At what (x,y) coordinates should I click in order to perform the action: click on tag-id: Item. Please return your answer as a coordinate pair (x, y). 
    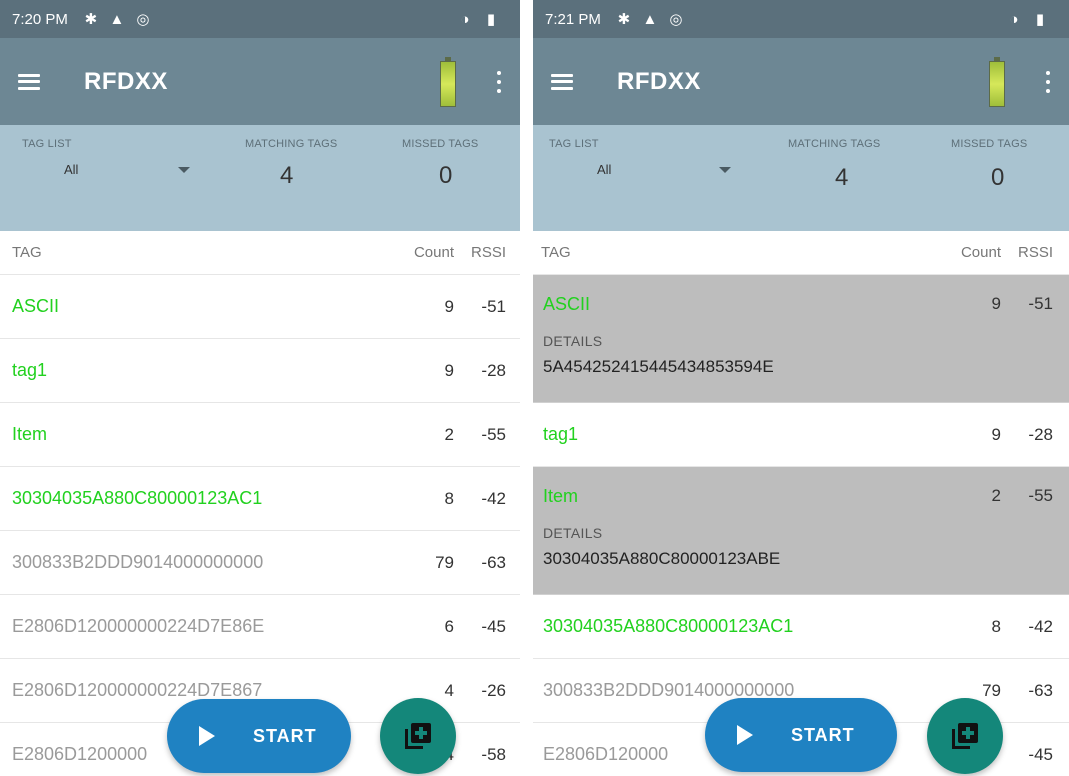
    Looking at the image, I should click on (30, 434).